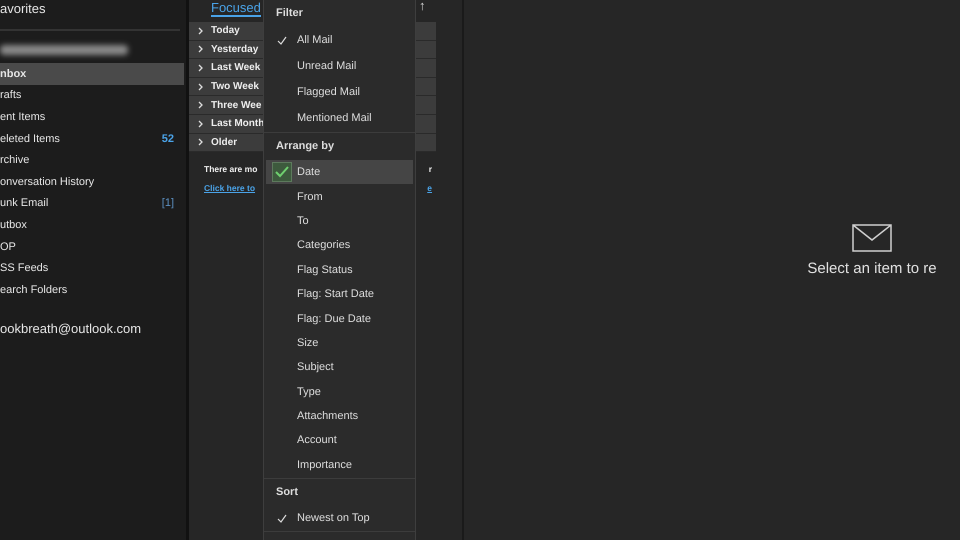 The height and width of the screenshot is (540, 960). What do you see at coordinates (339, 416) in the screenshot?
I see `menu-item: Attachments` at bounding box center [339, 416].